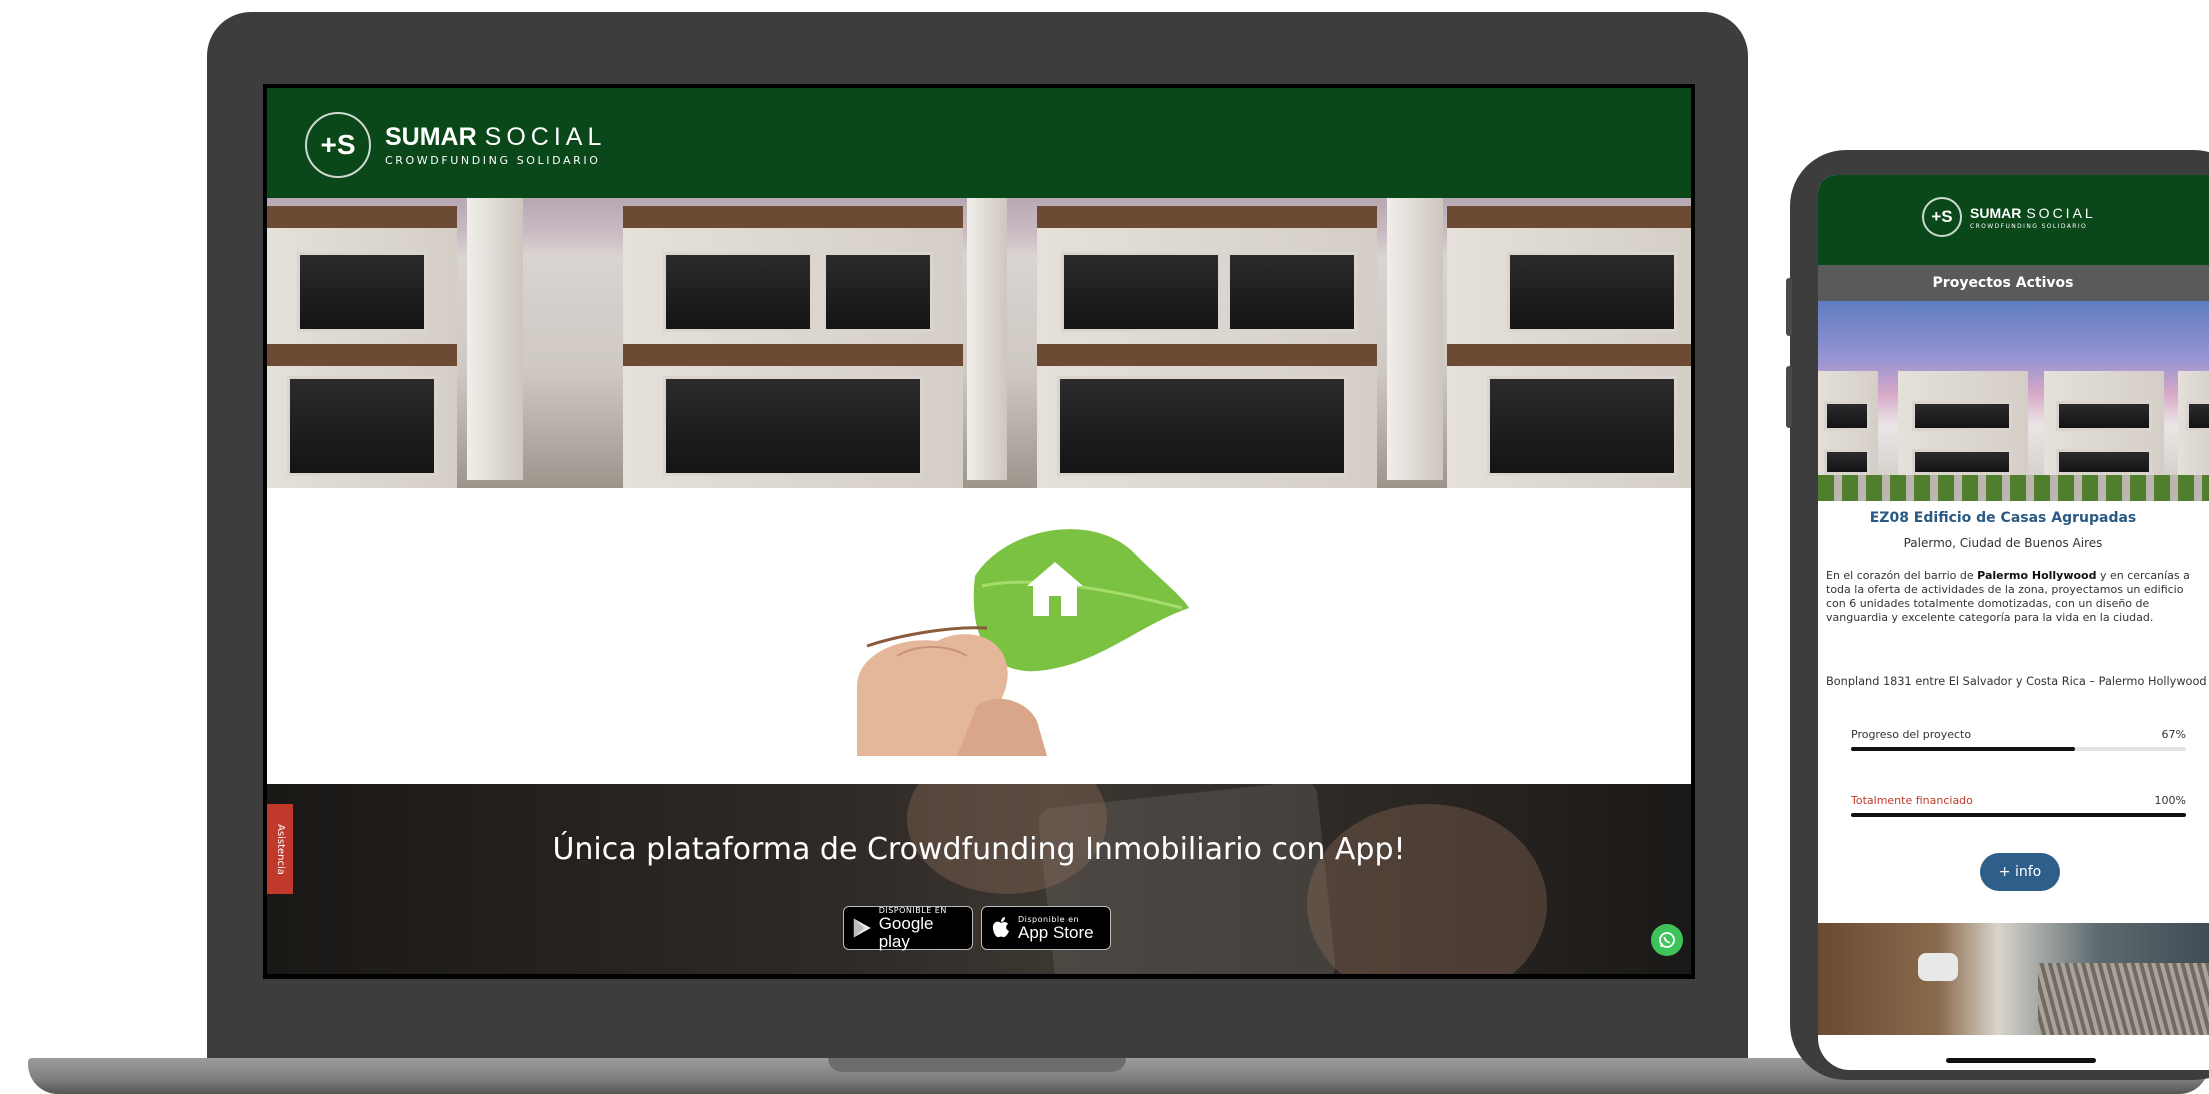 Image resolution: width=2209 pixels, height=1094 pixels. I want to click on progress-value: 67%, so click(2173, 734).